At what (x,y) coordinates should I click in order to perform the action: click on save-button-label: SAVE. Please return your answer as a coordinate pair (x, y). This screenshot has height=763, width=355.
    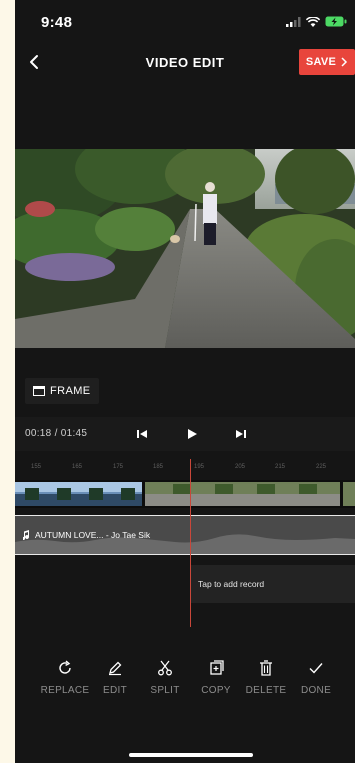
    Looking at the image, I should click on (321, 62).